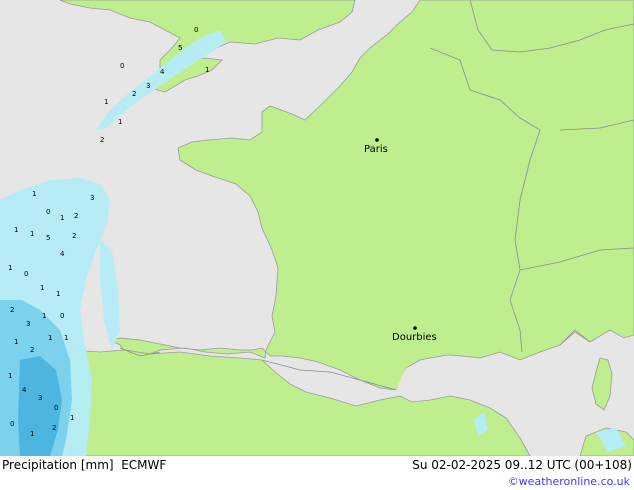  I want to click on city-label-paris: Paris, so click(376, 149).